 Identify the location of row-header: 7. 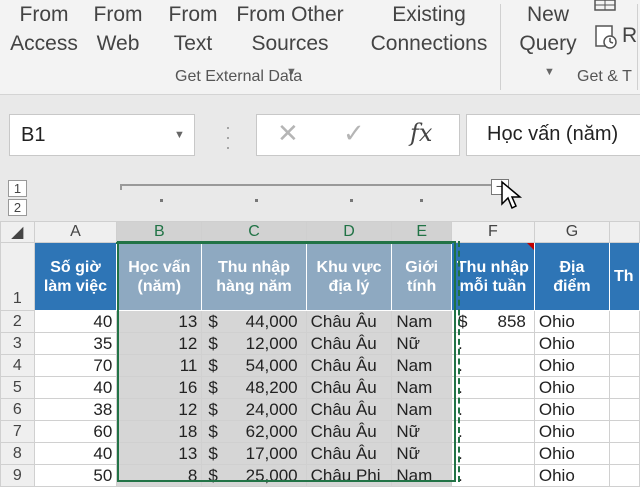
(17, 431).